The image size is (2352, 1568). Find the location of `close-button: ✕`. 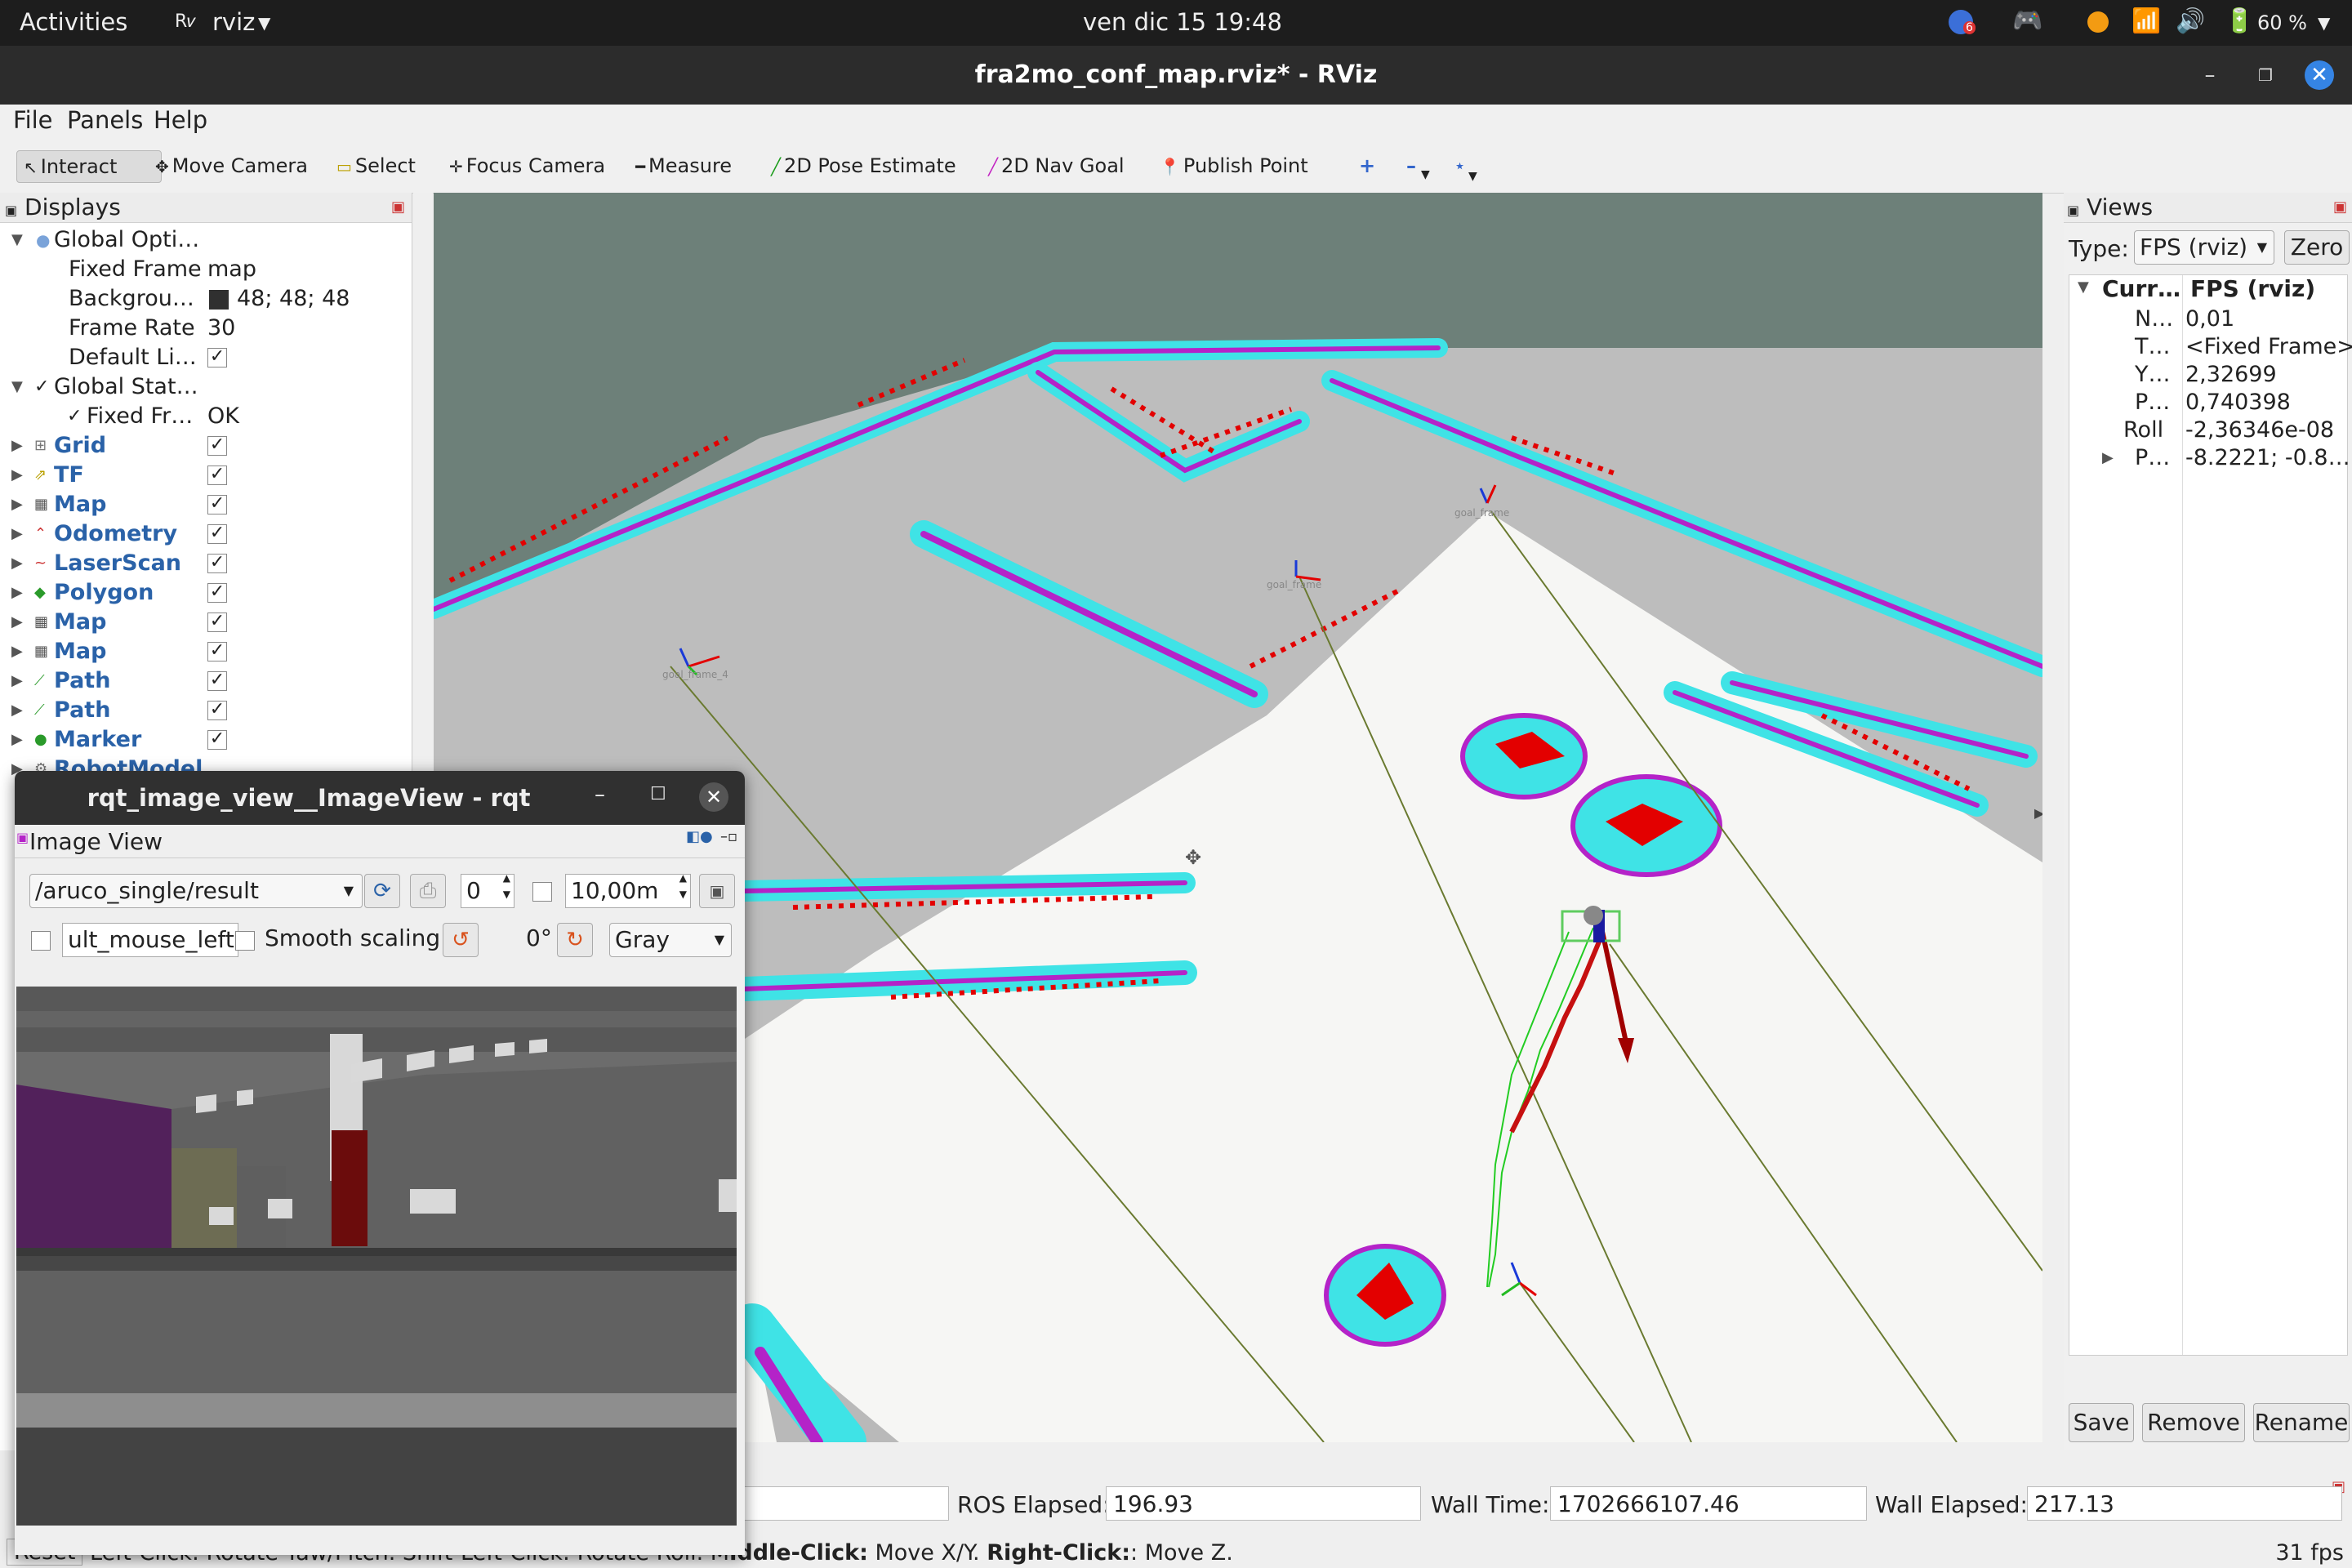

close-button: ✕ is located at coordinates (2319, 75).